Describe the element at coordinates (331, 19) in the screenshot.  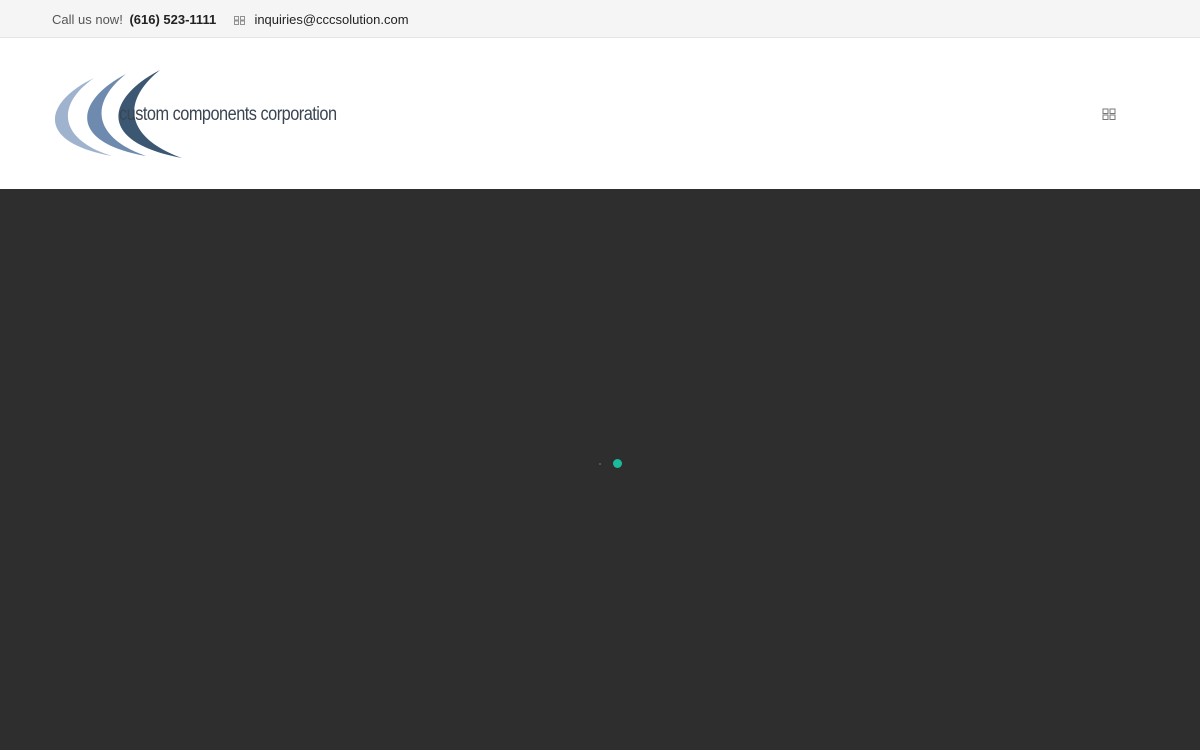
I see `email-link: inquiries@cccsolution.com` at that location.